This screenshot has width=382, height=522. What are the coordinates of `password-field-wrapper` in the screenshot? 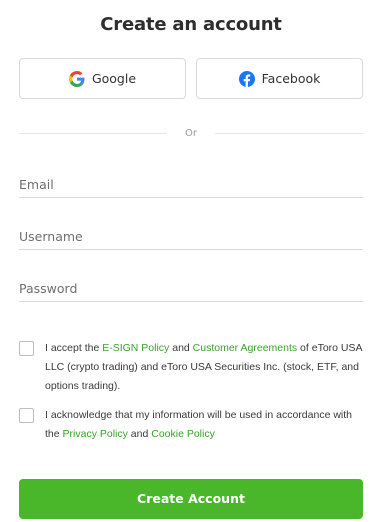 It's located at (191, 289).